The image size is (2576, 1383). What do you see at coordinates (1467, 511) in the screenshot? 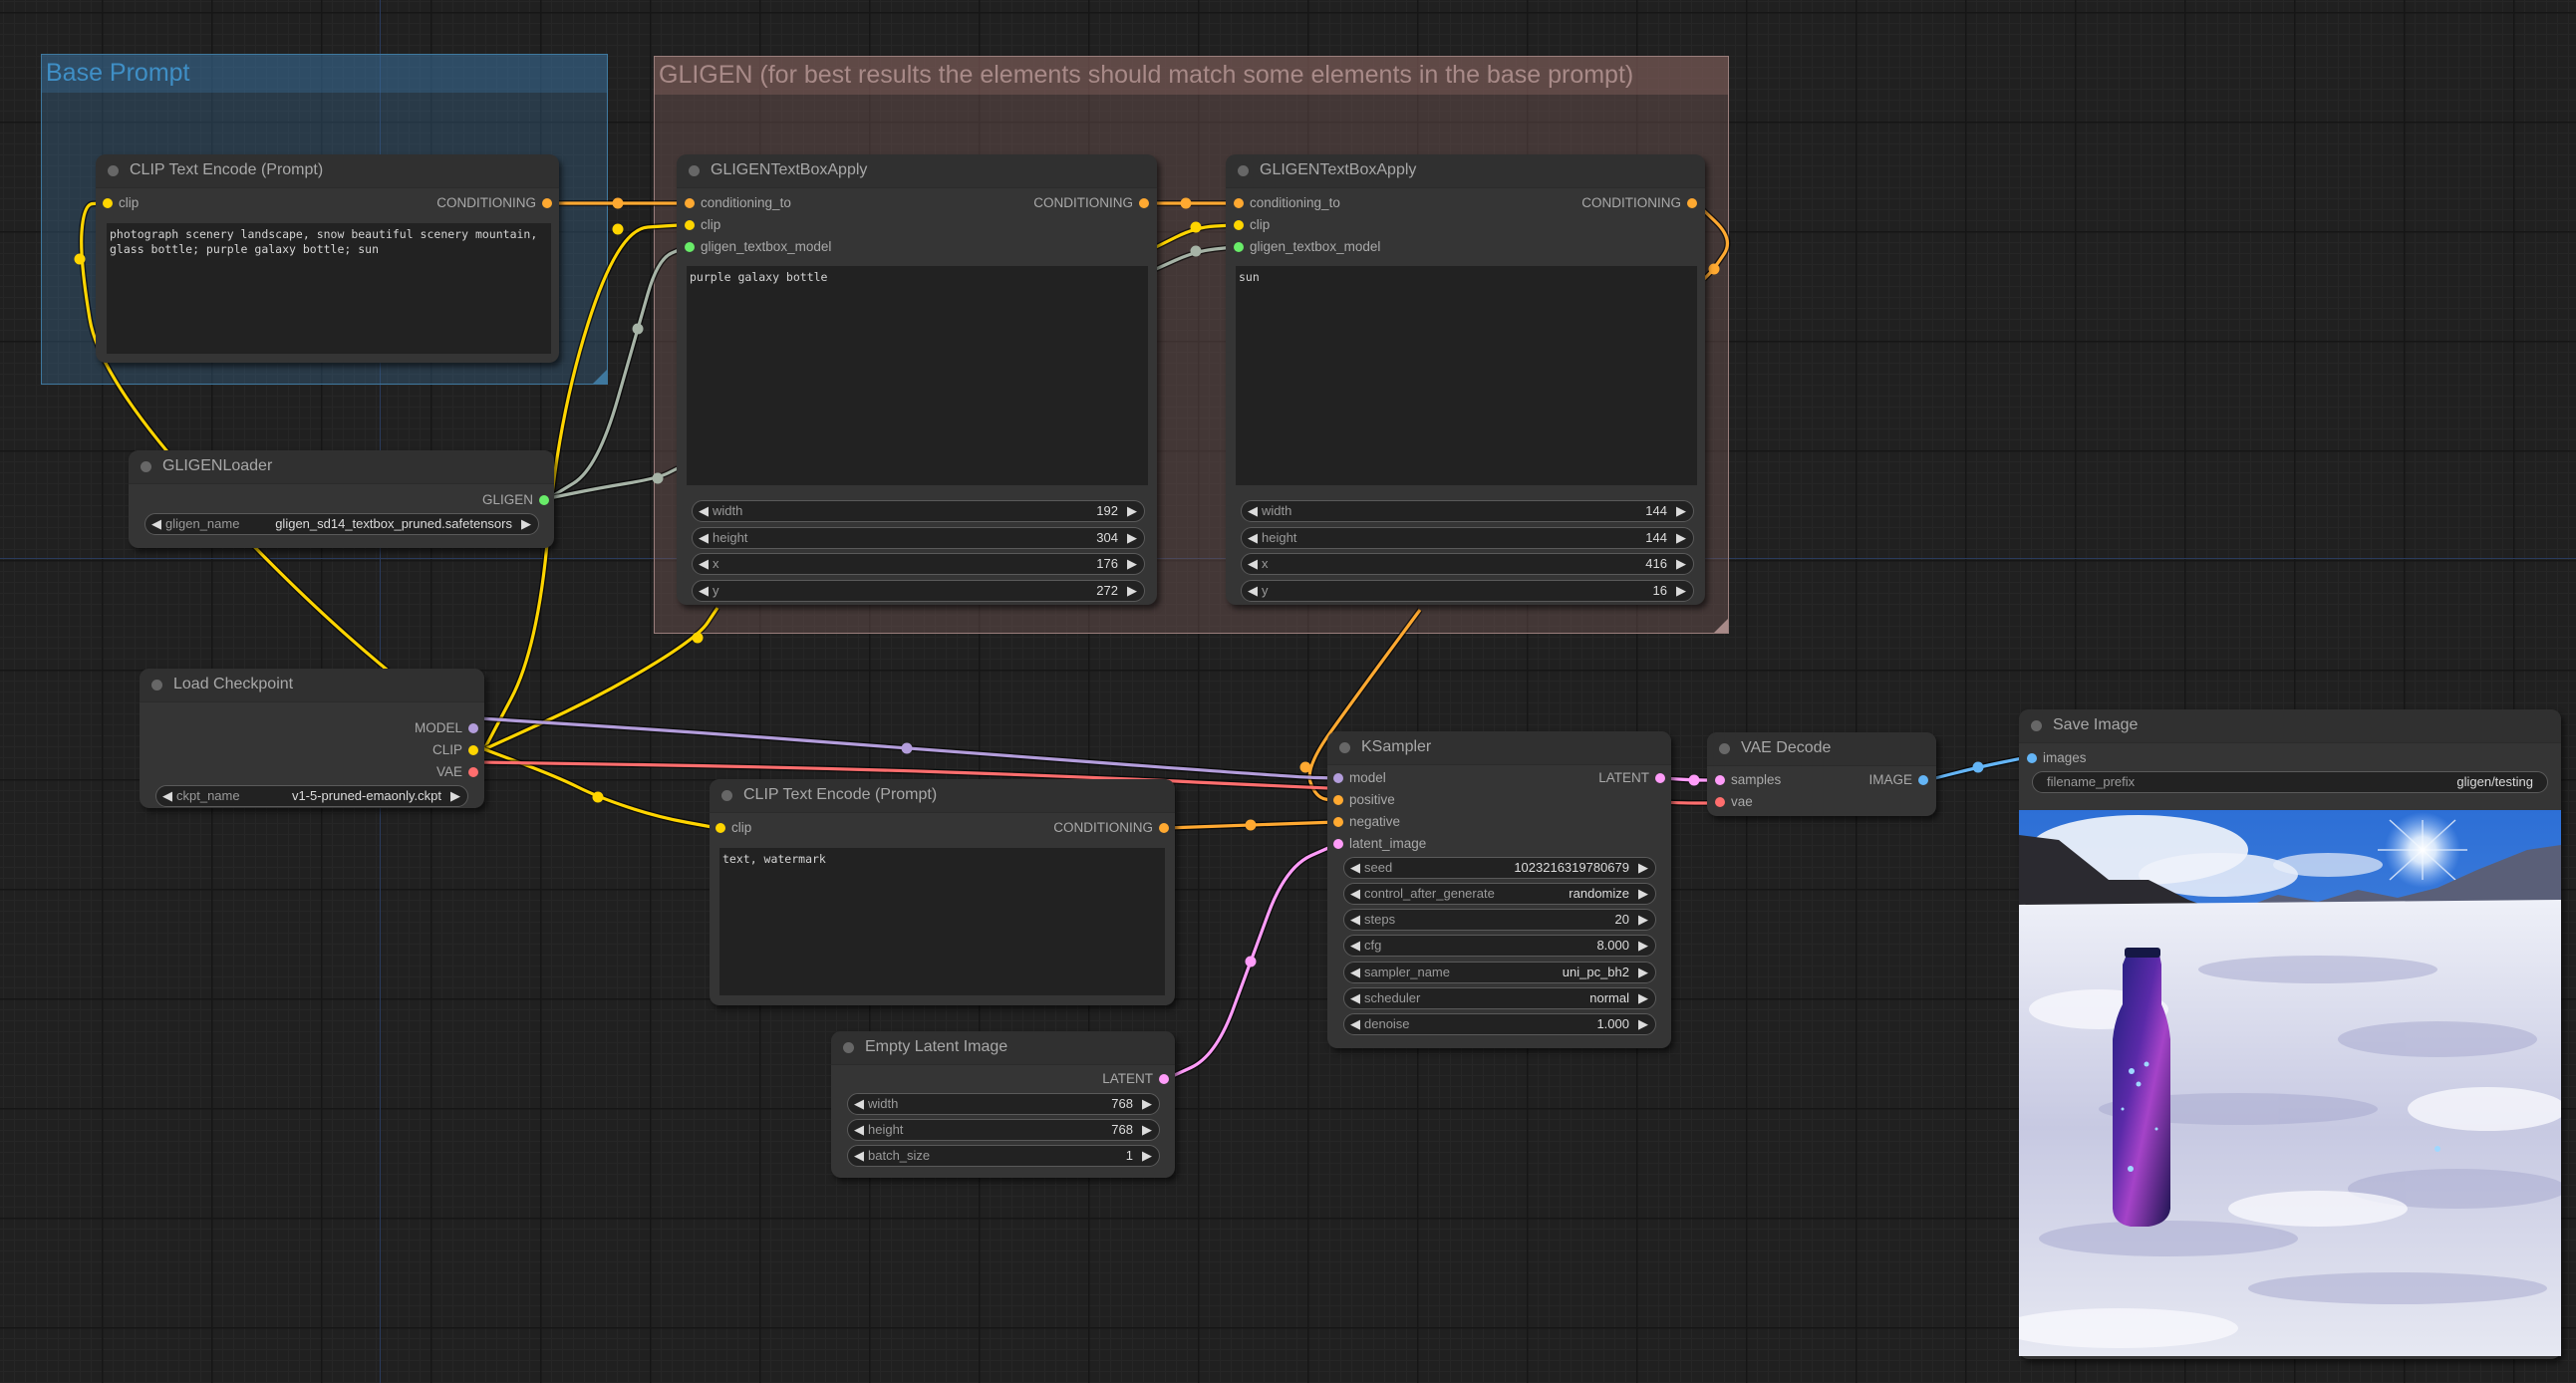
I see `widget-width: ◀ width 144 ▶` at bounding box center [1467, 511].